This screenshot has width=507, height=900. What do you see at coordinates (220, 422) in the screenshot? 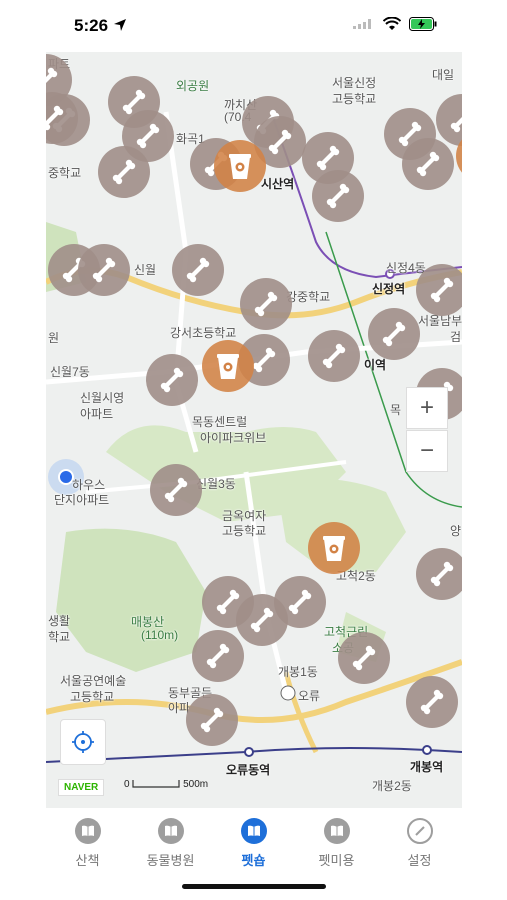
I see `map-label-mokdong-central: 목동센트럴` at bounding box center [220, 422].